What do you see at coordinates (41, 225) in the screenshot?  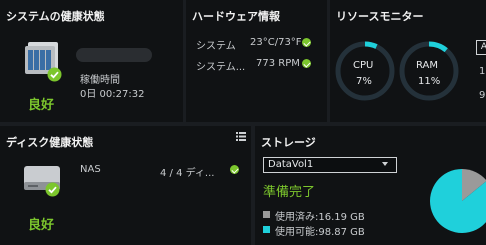 I see `disk-status-text: 良好` at bounding box center [41, 225].